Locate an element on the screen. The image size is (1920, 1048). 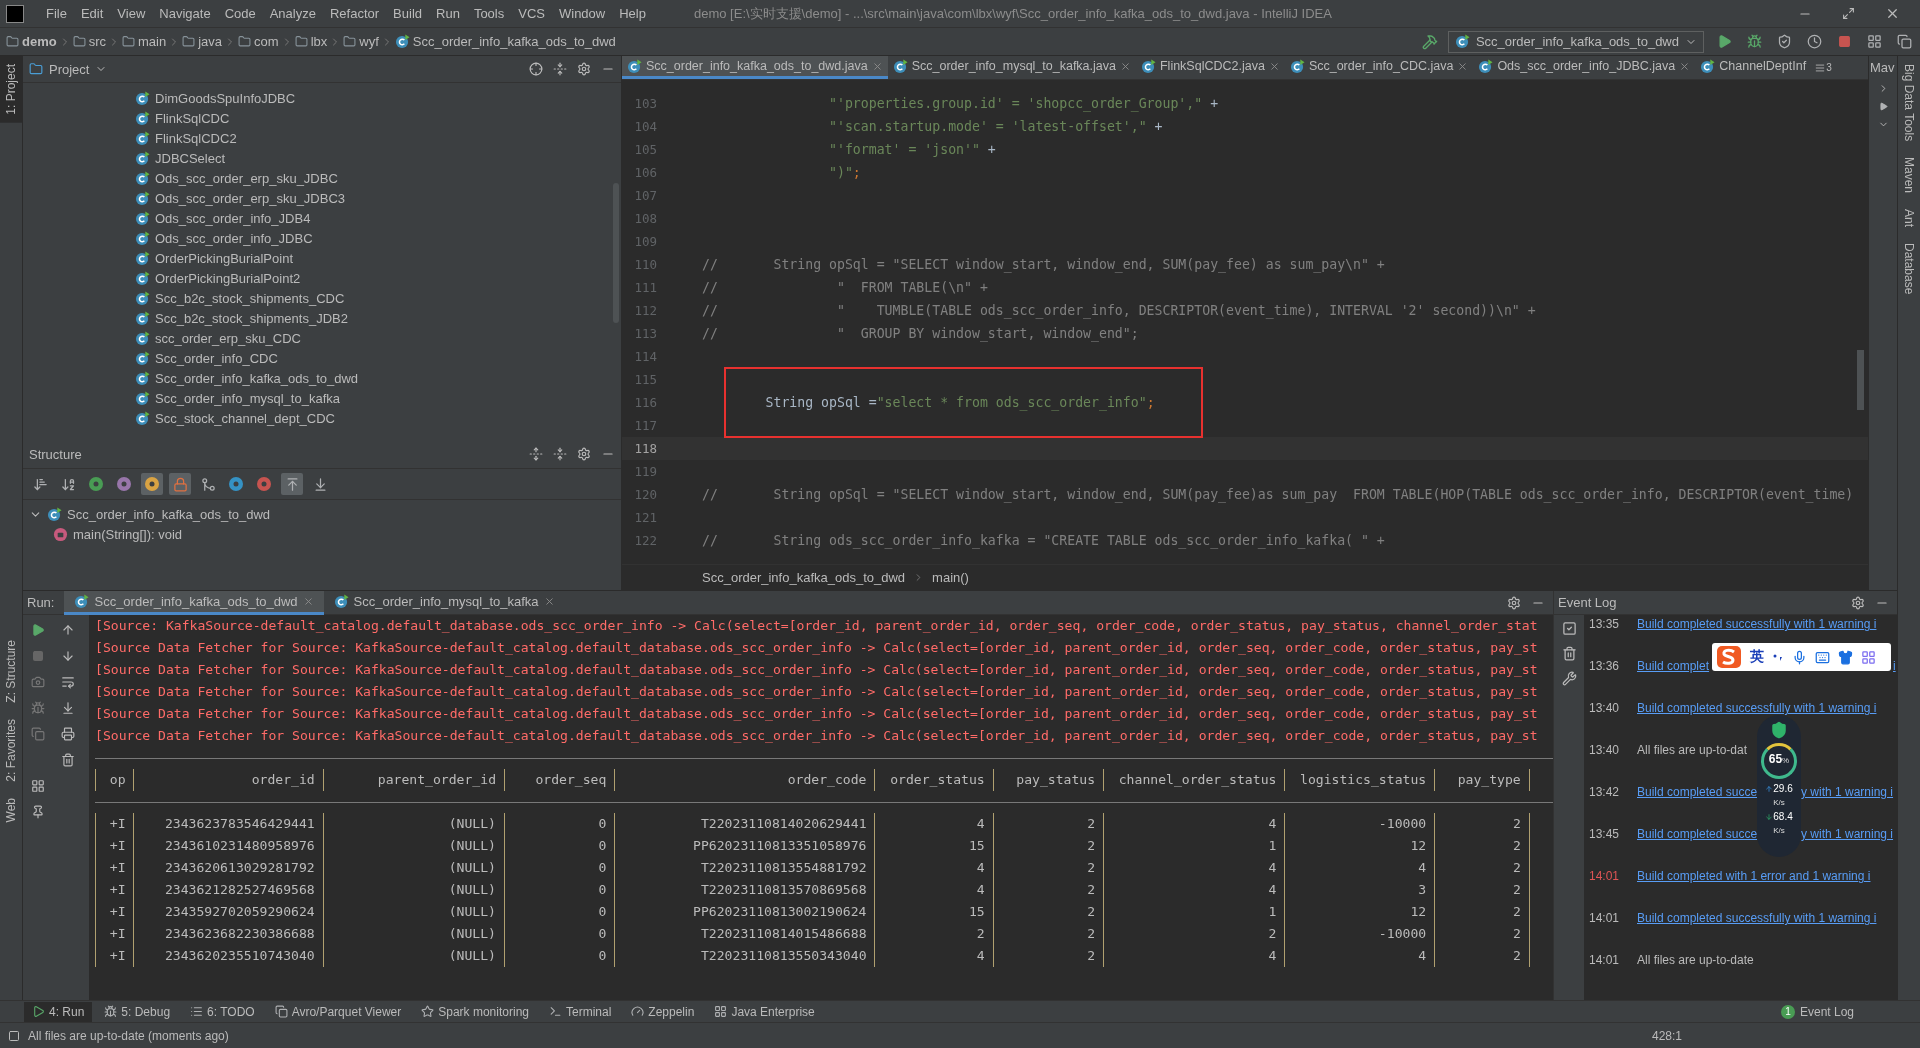
tree-item: JDBCSelect is located at coordinates (190, 158).